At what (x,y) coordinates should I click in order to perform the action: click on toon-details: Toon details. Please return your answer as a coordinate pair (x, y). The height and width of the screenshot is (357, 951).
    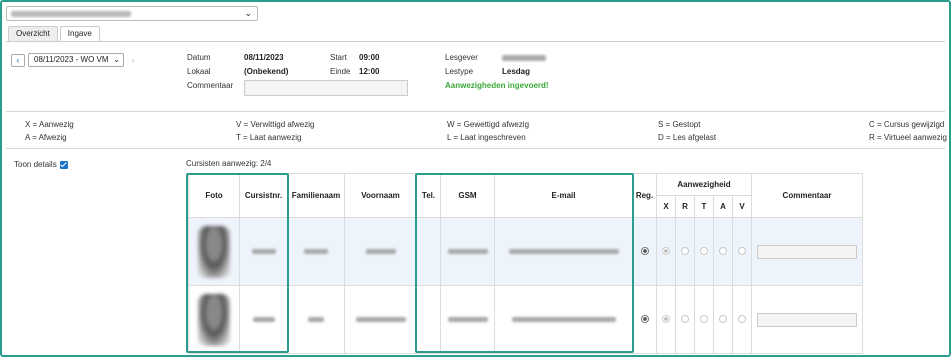
    Looking at the image, I should click on (41, 164).